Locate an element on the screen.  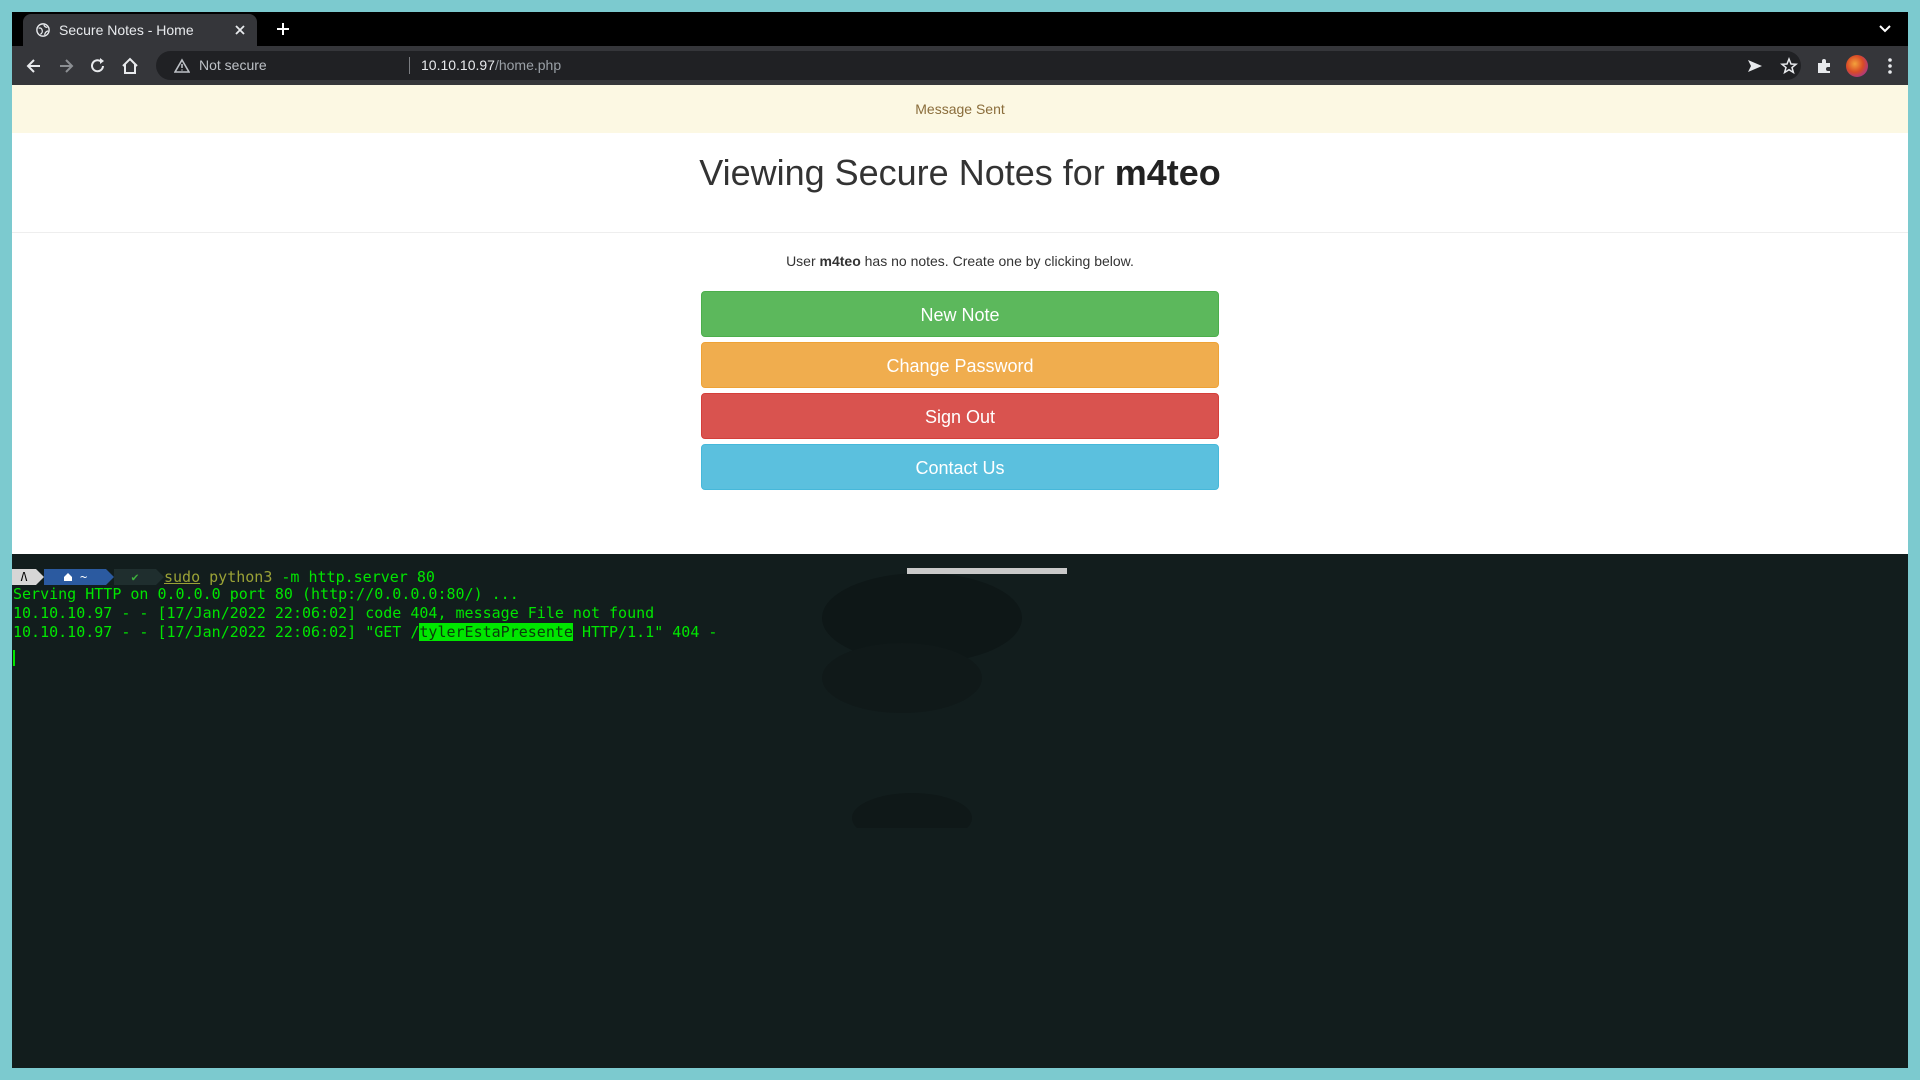
profile-avatar is located at coordinates (1857, 66).